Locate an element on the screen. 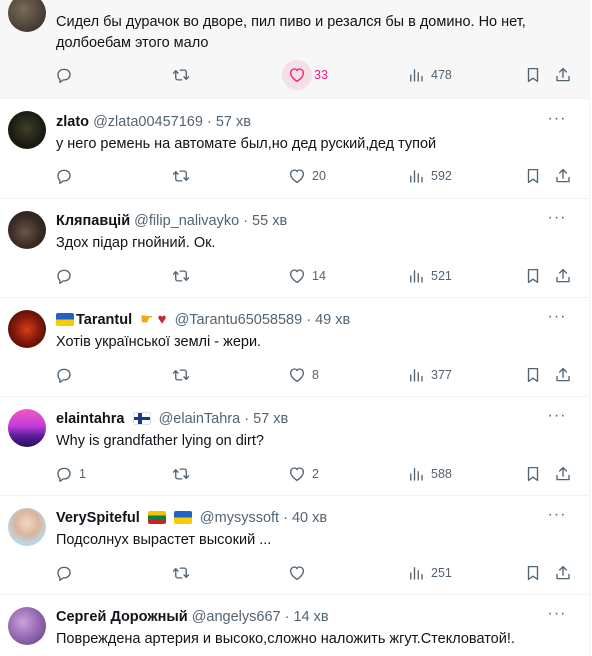 This screenshot has width=592, height=656. reply-button: 1 is located at coordinates (70, 474).